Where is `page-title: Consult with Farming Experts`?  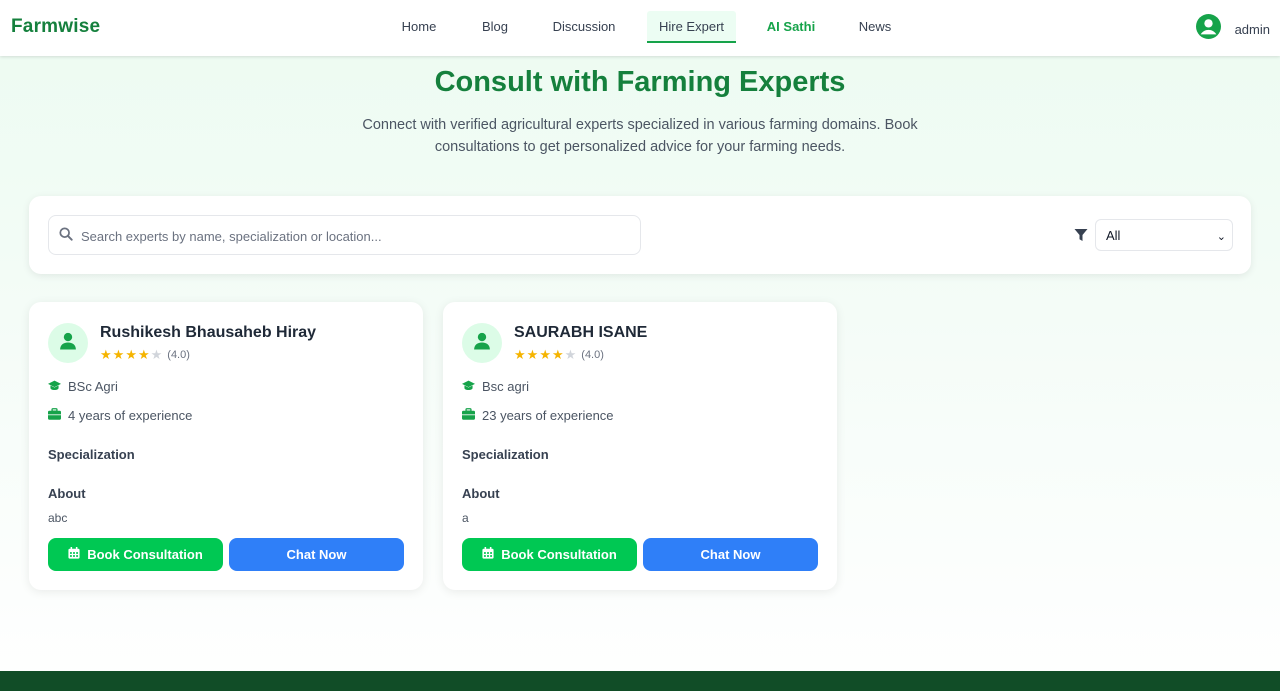
page-title: Consult with Farming Experts is located at coordinates (640, 82).